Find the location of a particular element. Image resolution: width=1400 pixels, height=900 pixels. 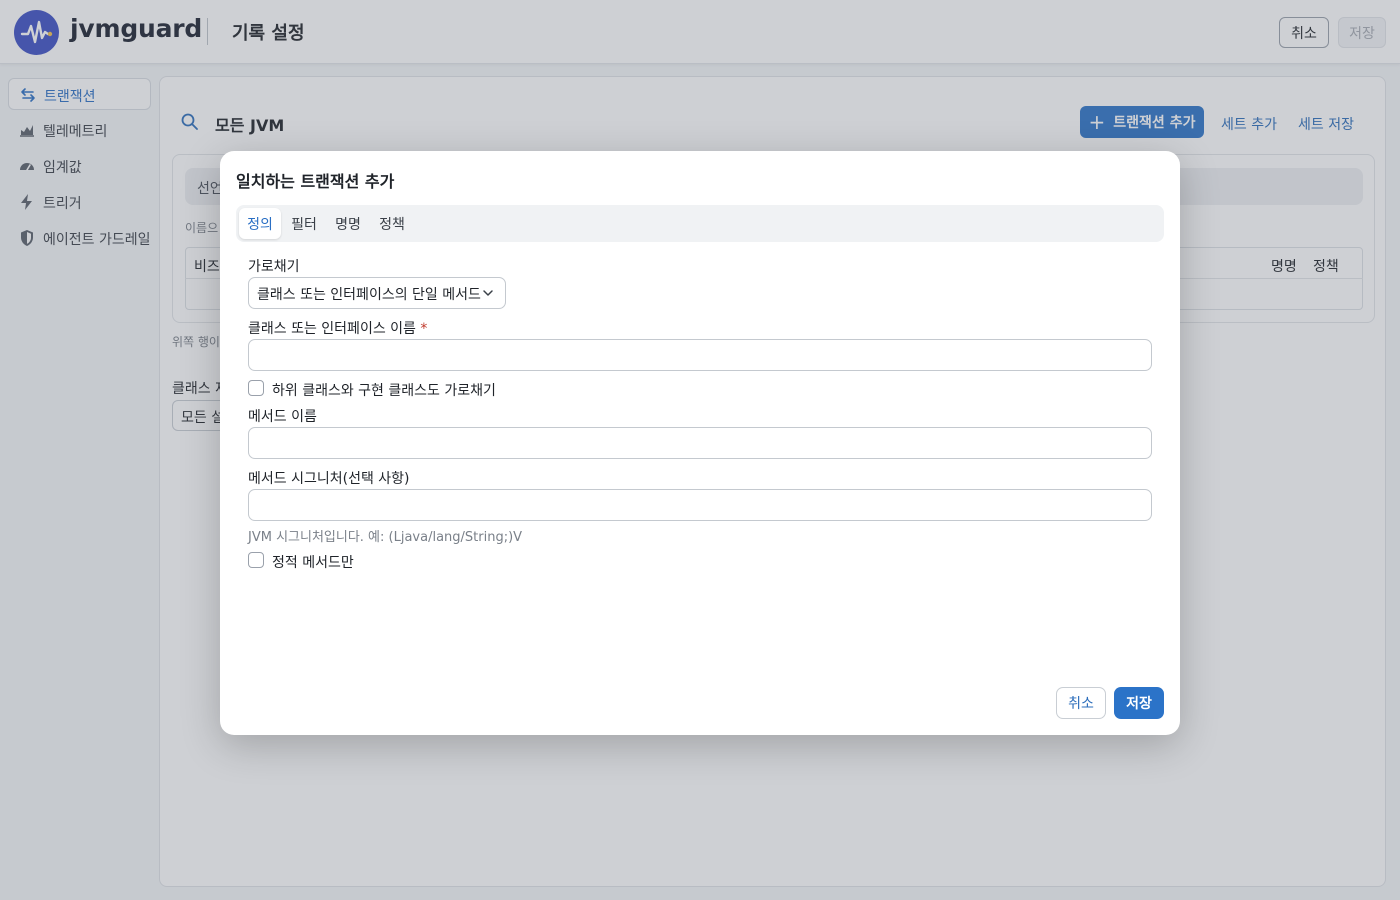

method-name-input is located at coordinates (700, 443).